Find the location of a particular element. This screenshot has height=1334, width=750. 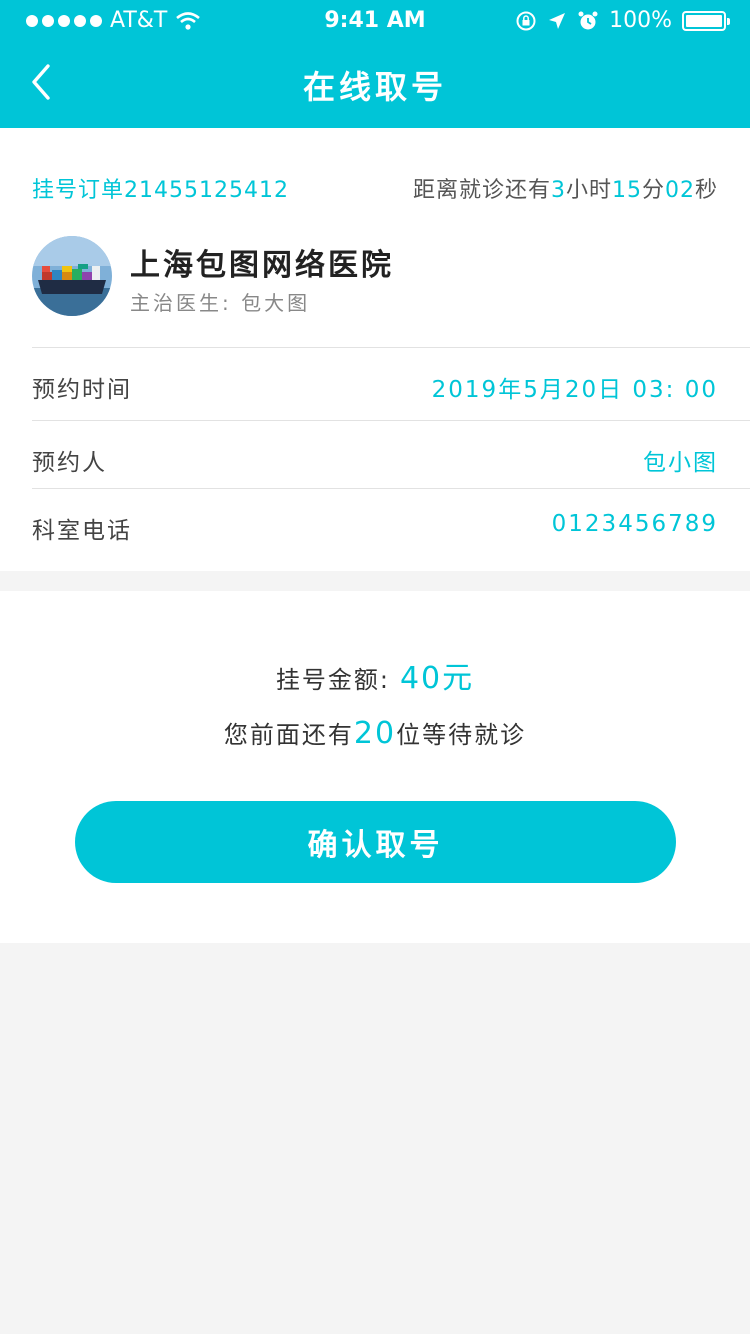

detail-row-patient: 预约人 包小图 is located at coordinates (391, 455).